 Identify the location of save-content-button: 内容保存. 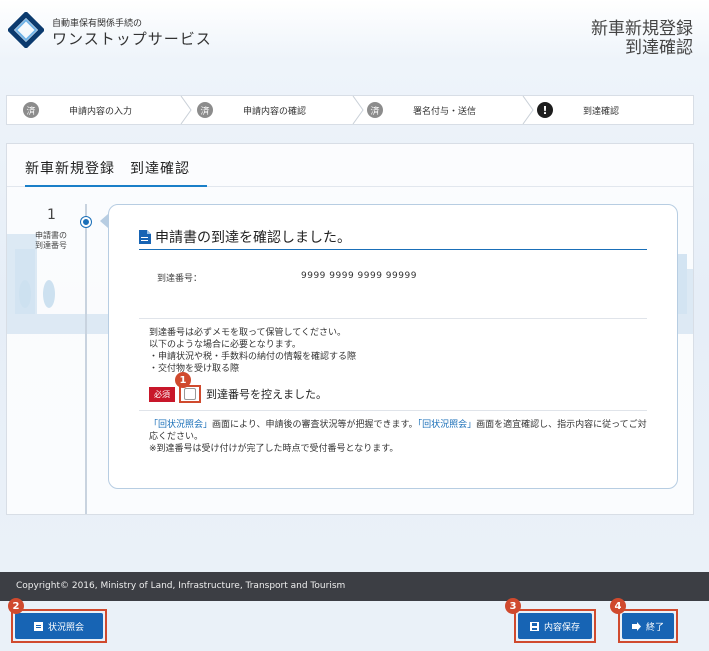
(555, 626).